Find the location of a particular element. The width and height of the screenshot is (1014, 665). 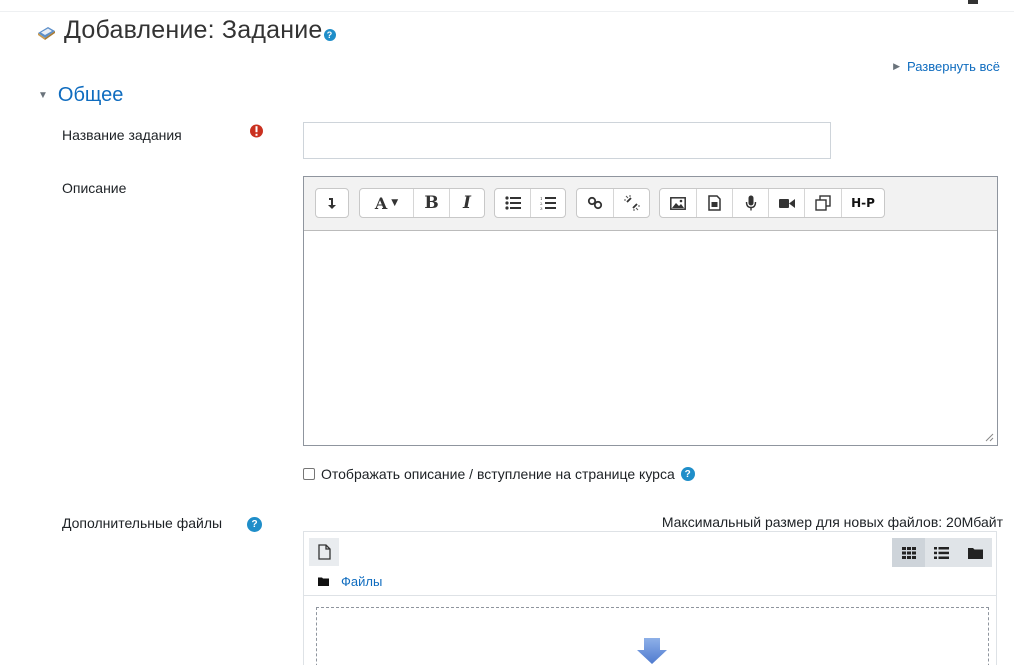

bold-icon: B is located at coordinates (432, 203).